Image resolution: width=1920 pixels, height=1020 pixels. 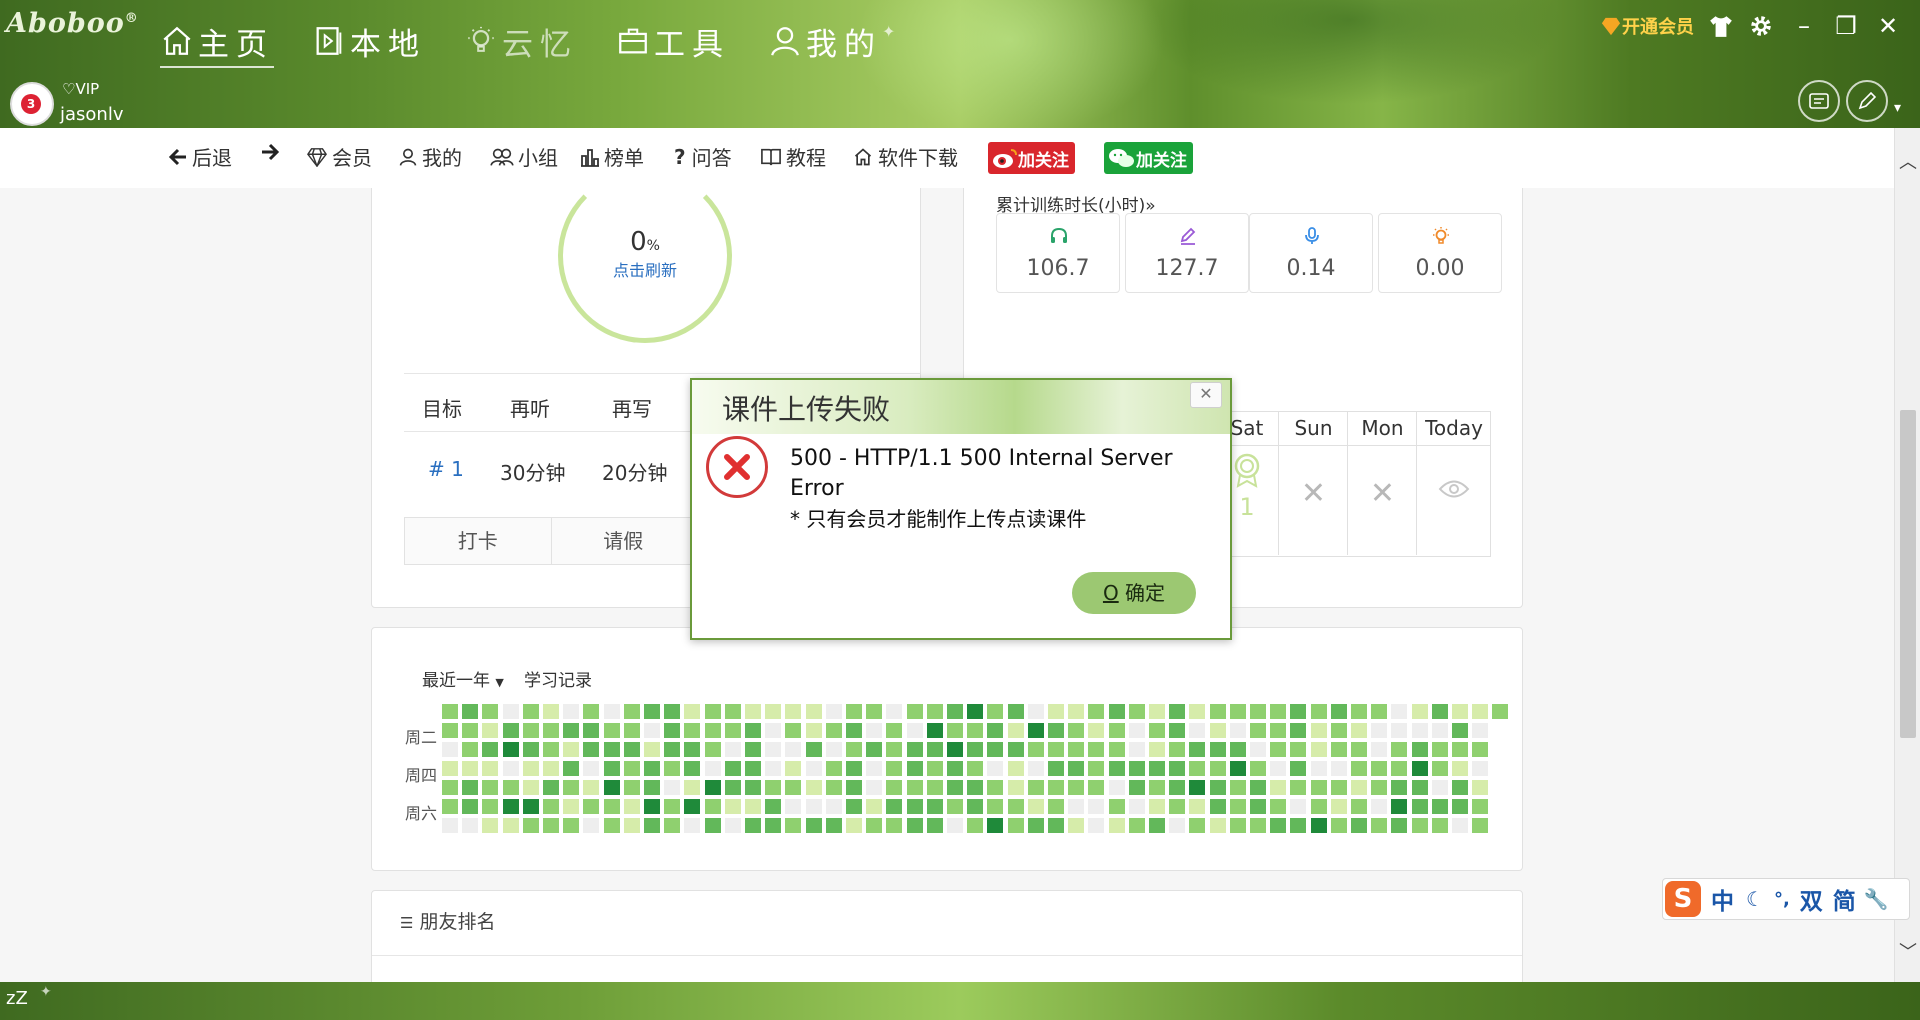 I want to click on toolbar-member: 会员, so click(x=339, y=156).